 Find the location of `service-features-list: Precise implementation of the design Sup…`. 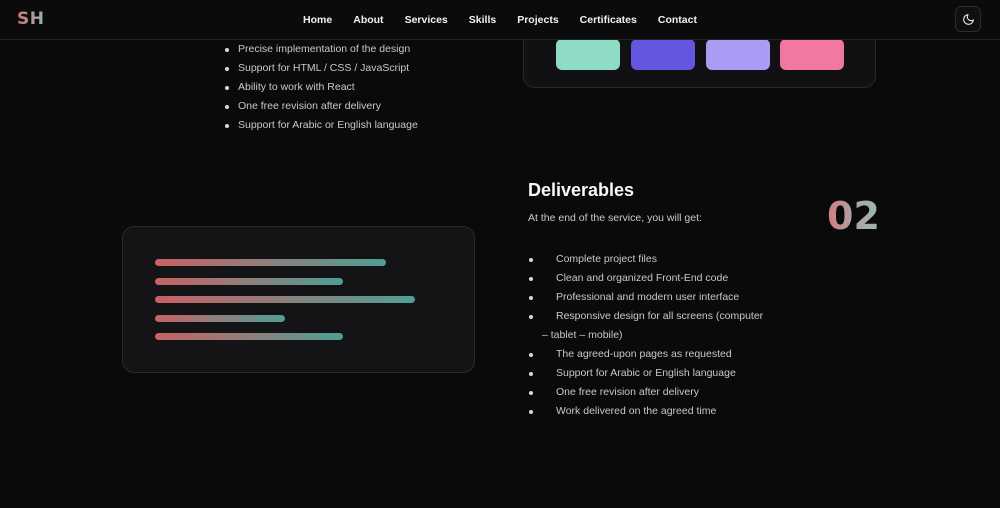

service-features-list: Precise implementation of the design Sup… is located at coordinates (321, 87).